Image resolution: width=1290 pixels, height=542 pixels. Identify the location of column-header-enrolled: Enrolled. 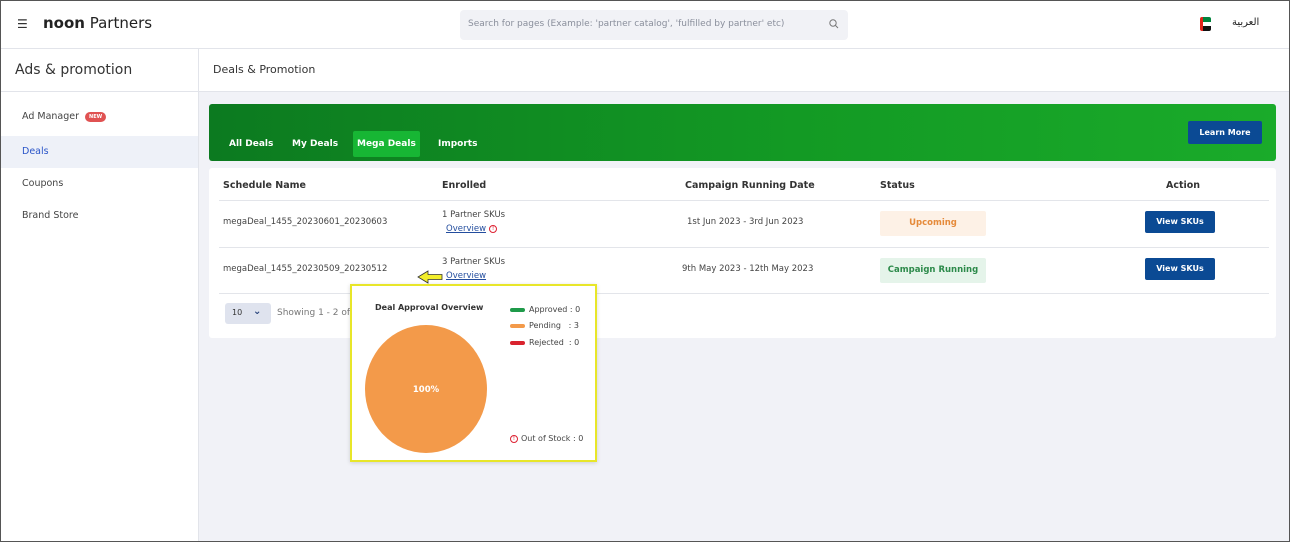
(464, 185).